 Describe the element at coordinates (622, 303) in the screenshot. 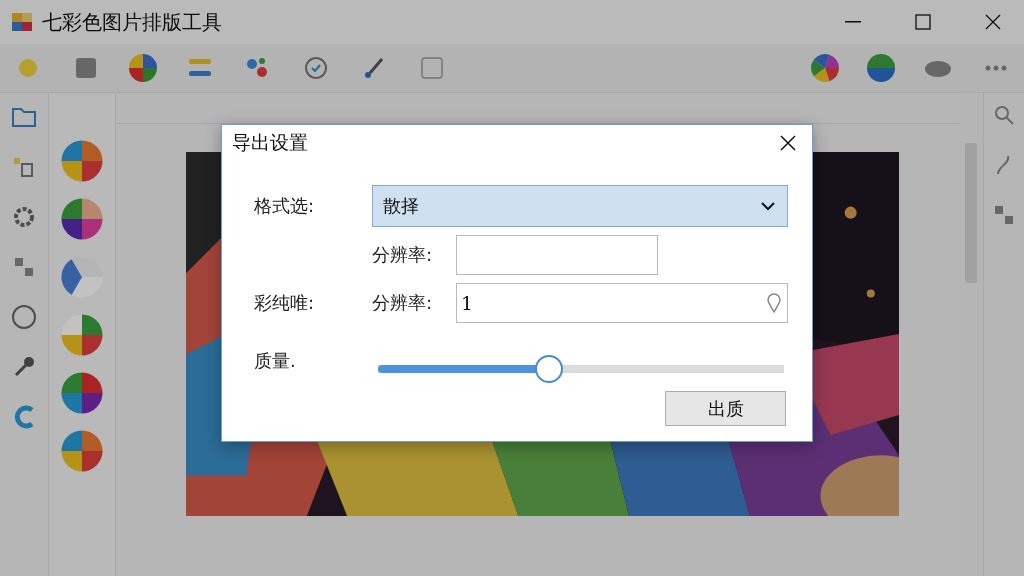

I see `input-field: 1` at that location.